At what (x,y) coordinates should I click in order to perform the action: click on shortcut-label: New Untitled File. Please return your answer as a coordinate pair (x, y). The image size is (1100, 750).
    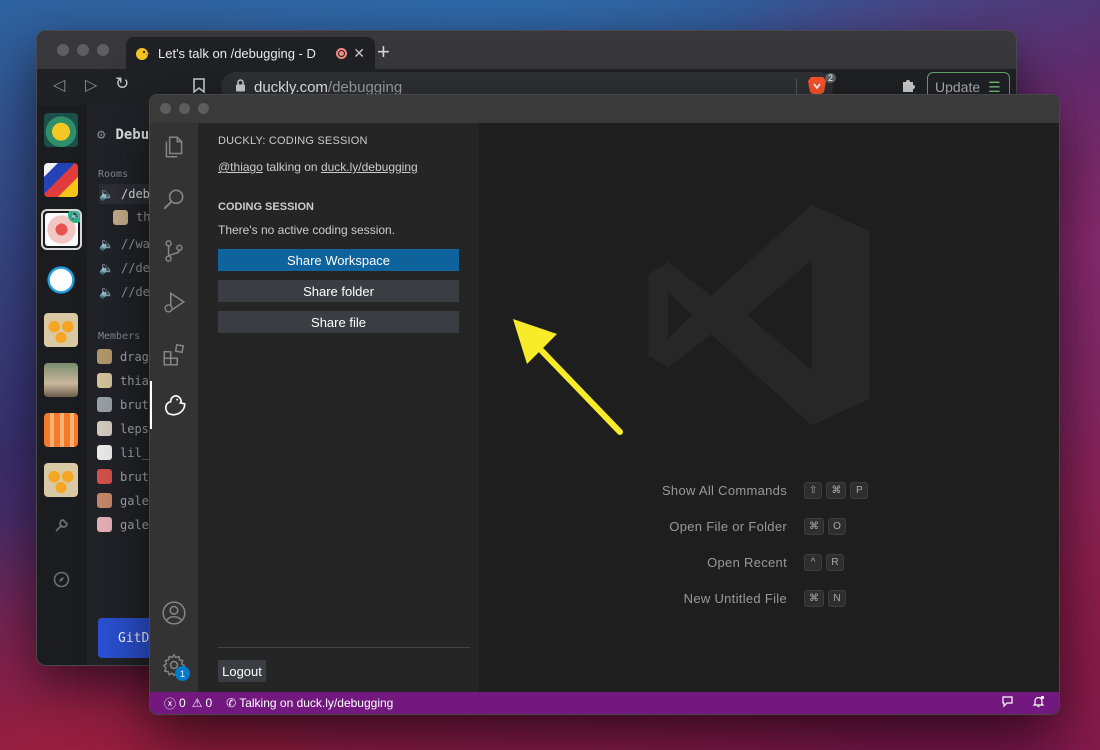
    Looking at the image, I should click on (735, 598).